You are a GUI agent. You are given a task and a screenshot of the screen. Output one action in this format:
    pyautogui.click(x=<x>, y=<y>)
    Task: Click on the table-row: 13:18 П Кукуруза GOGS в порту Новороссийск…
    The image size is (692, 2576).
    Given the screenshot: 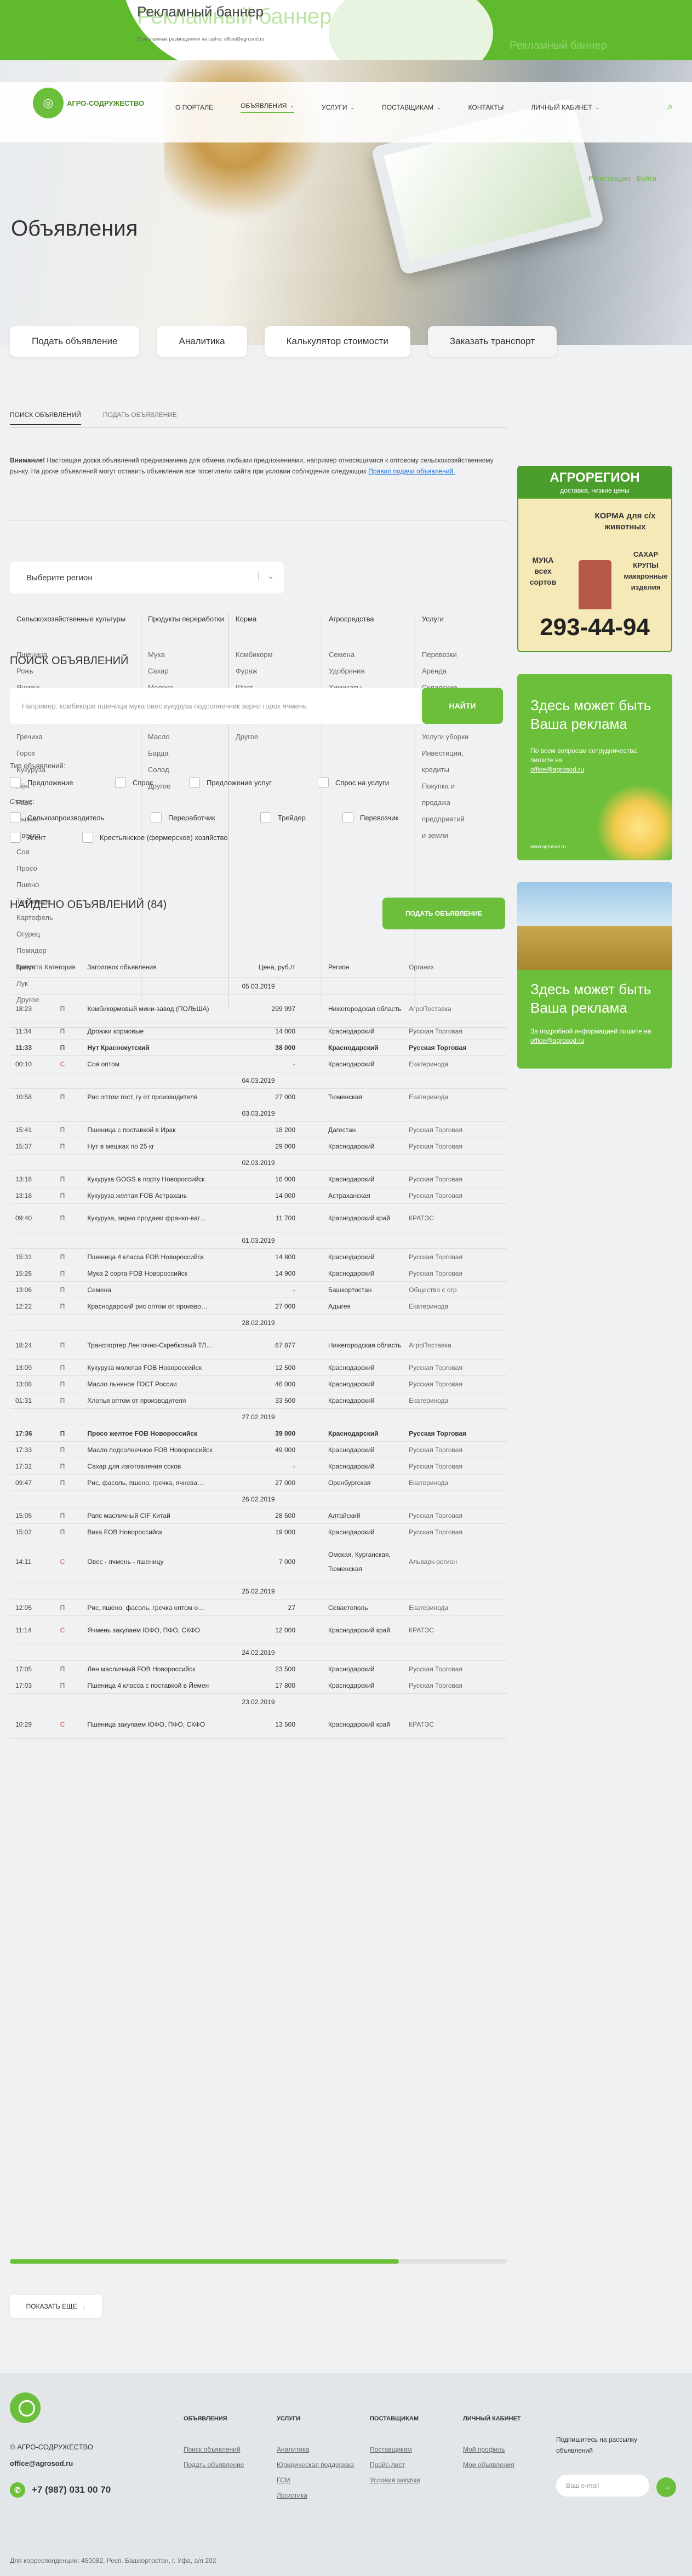 What is the action you would take?
    pyautogui.click(x=258, y=1179)
    